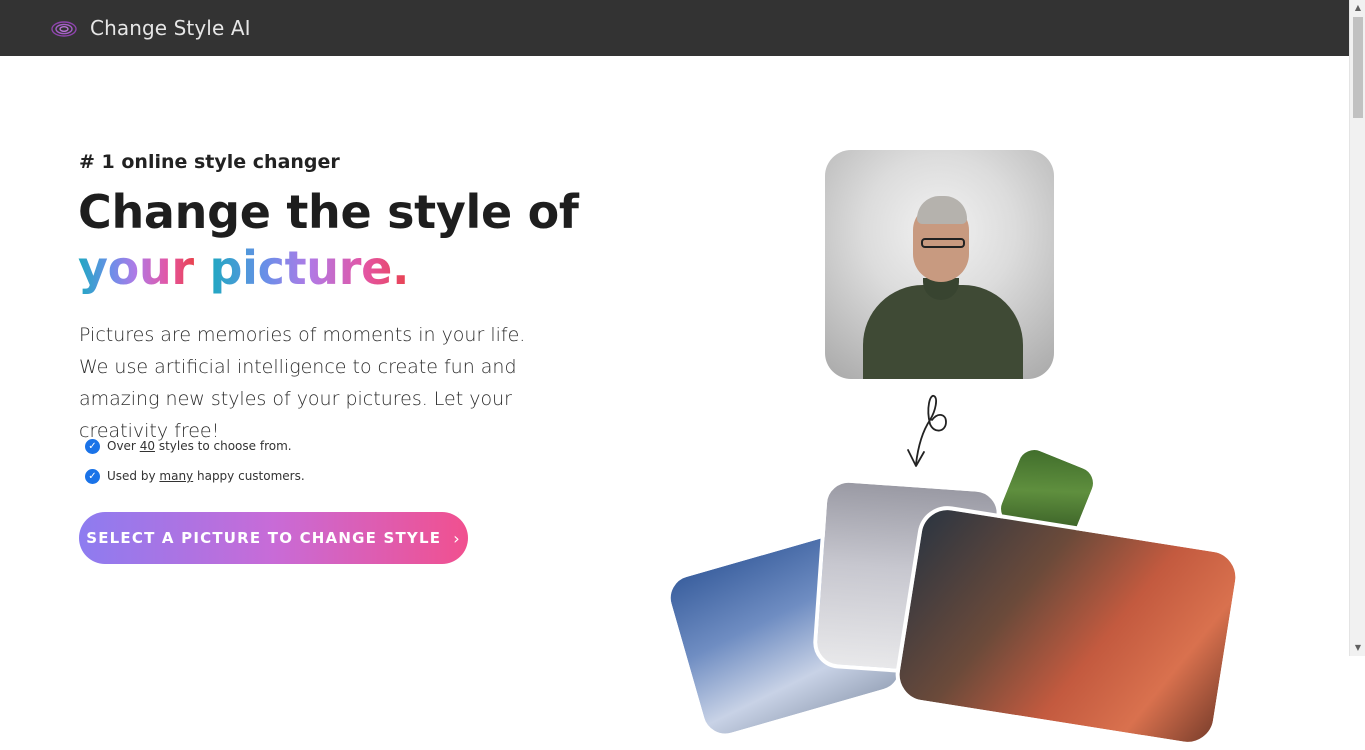 Image resolution: width=1365 pixels, height=750 pixels. What do you see at coordinates (1357, 328) in the screenshot?
I see `vertical-scrollbar: ▲ ▼` at bounding box center [1357, 328].